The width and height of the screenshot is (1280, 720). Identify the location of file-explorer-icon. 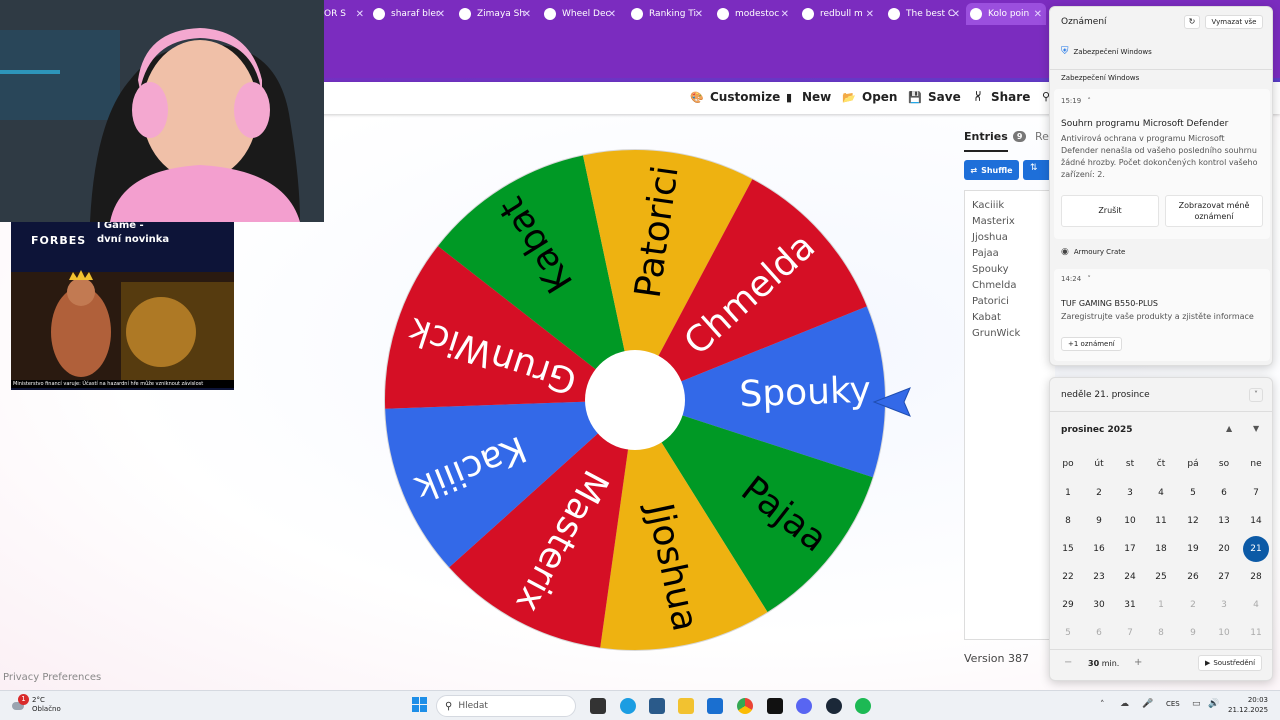
(686, 706).